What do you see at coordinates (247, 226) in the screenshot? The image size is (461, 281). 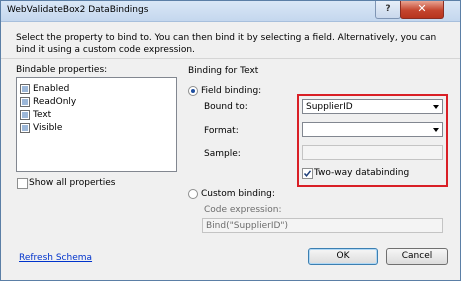 I see `code-expression-value: Bind("SupplierID")` at bounding box center [247, 226].